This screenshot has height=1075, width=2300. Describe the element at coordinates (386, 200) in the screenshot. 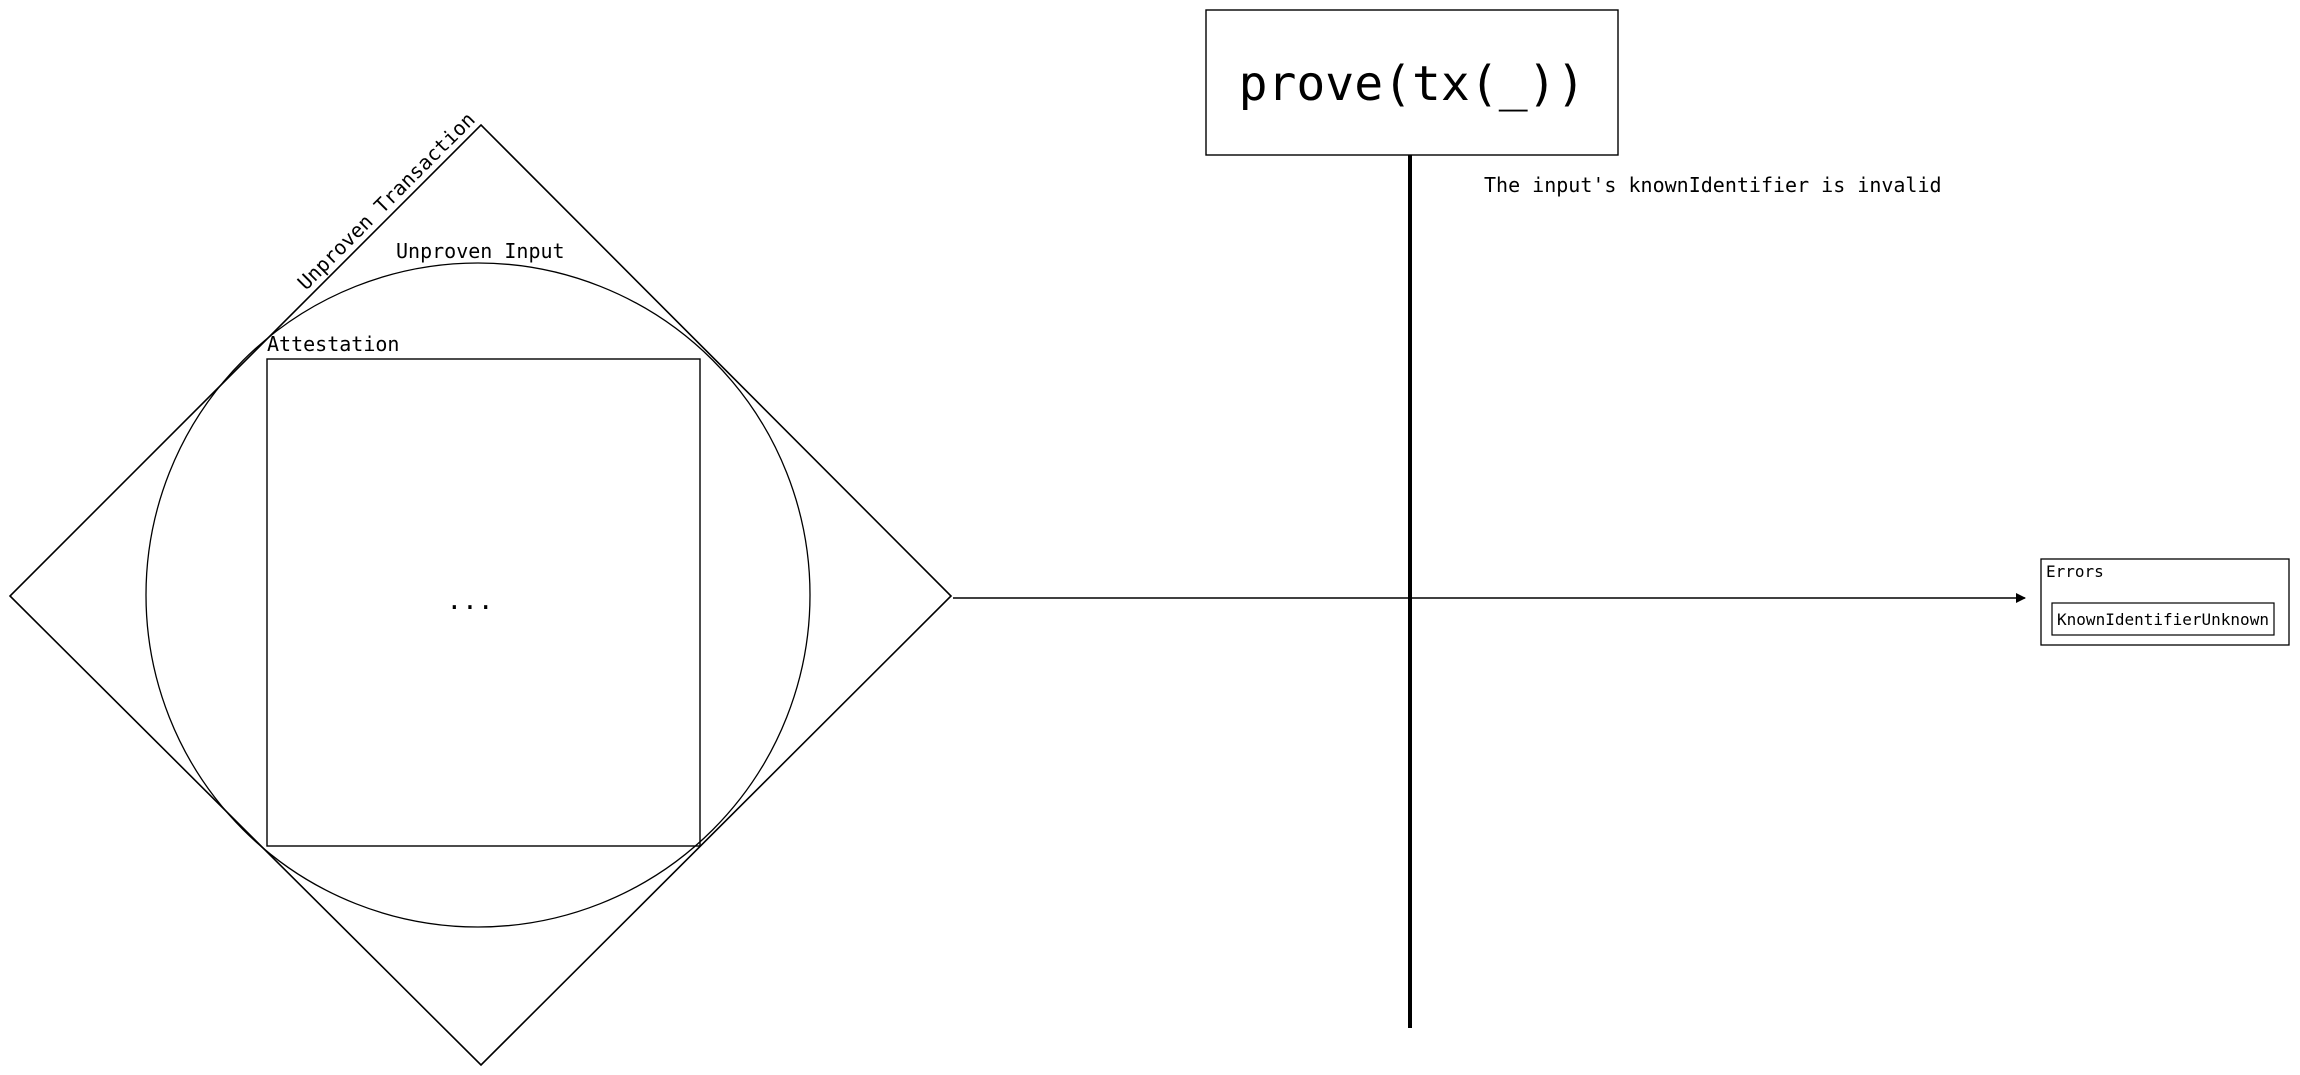

I see `unproven-transaction-label: Unproven Transaction` at that location.